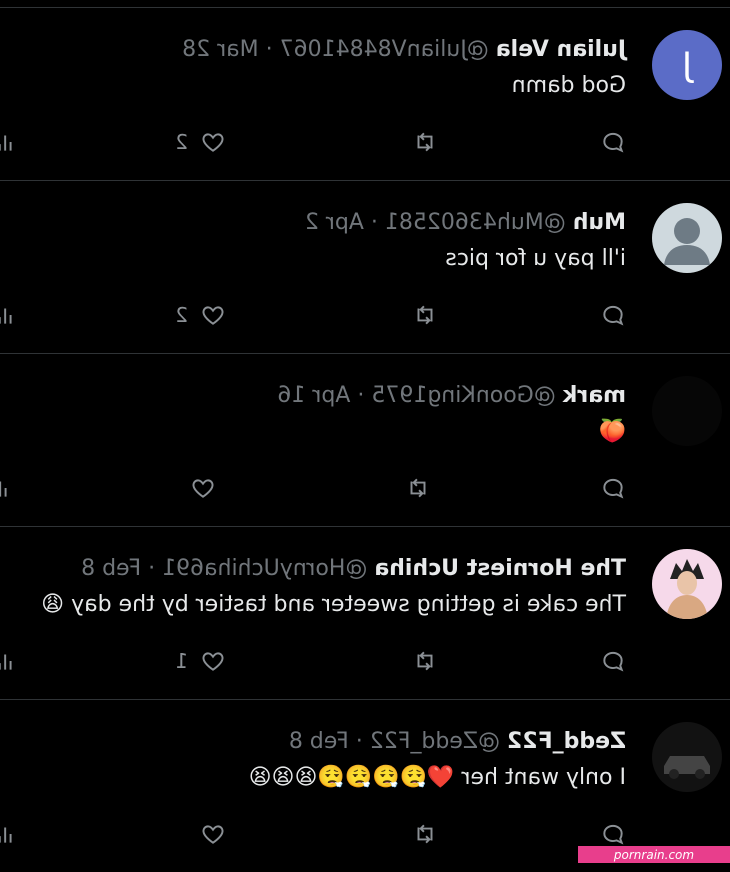 The height and width of the screenshot is (872, 730). What do you see at coordinates (463, 395) in the screenshot?
I see `user-handle: @GoonKing1975` at bounding box center [463, 395].